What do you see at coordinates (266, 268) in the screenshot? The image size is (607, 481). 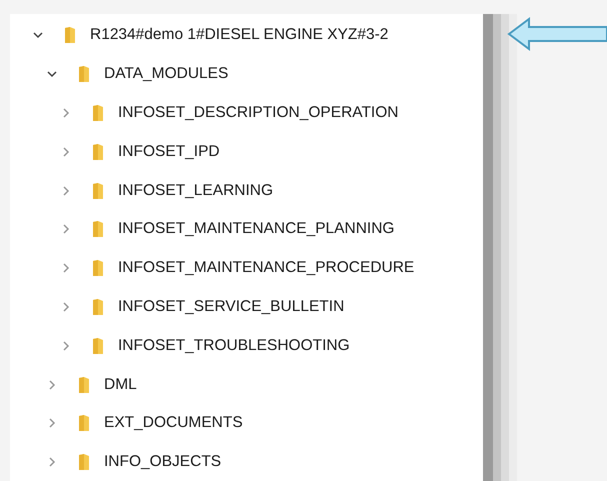 I see `folder-label: INFOSET_MAINTENANCE_PROCEDURE` at bounding box center [266, 268].